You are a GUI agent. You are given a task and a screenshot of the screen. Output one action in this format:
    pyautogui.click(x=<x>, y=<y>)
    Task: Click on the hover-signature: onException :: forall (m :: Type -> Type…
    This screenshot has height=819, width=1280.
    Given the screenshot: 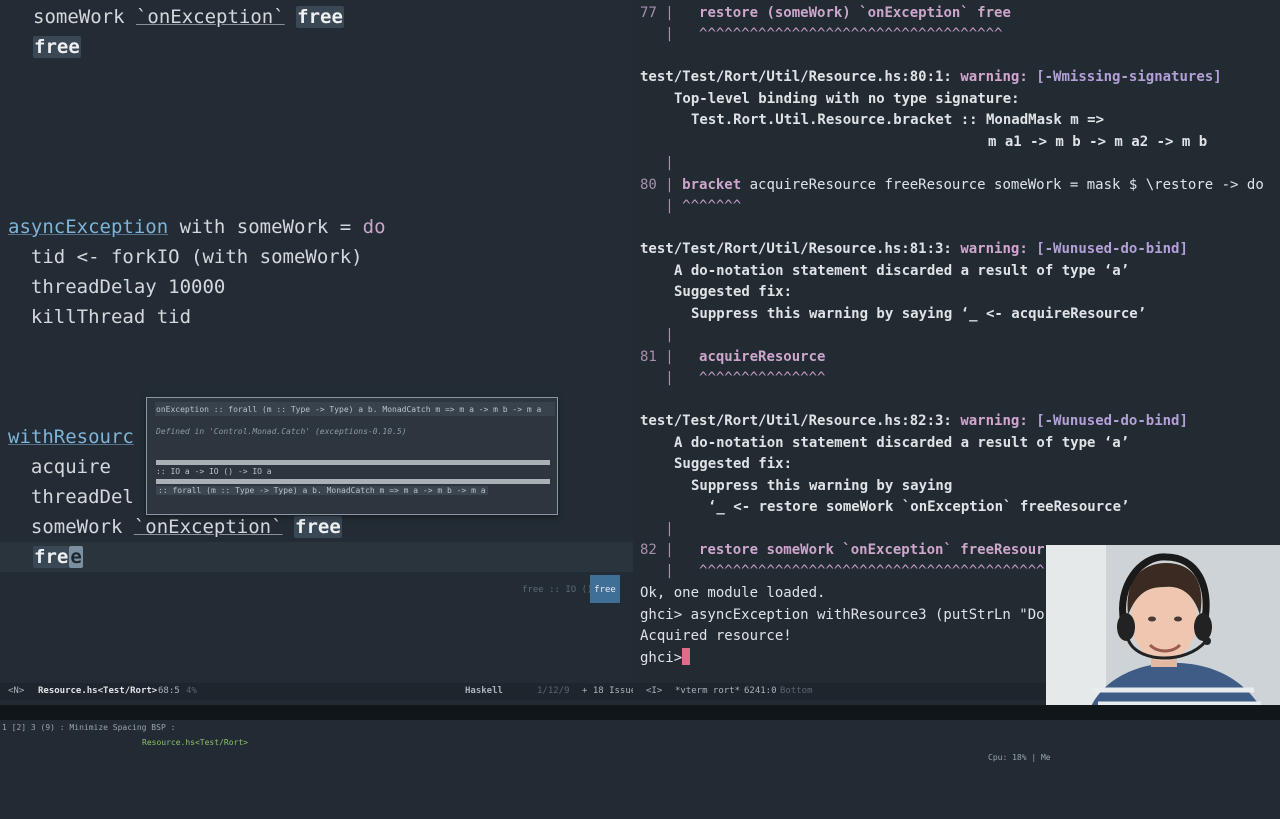 What is the action you would take?
    pyautogui.click(x=349, y=409)
    